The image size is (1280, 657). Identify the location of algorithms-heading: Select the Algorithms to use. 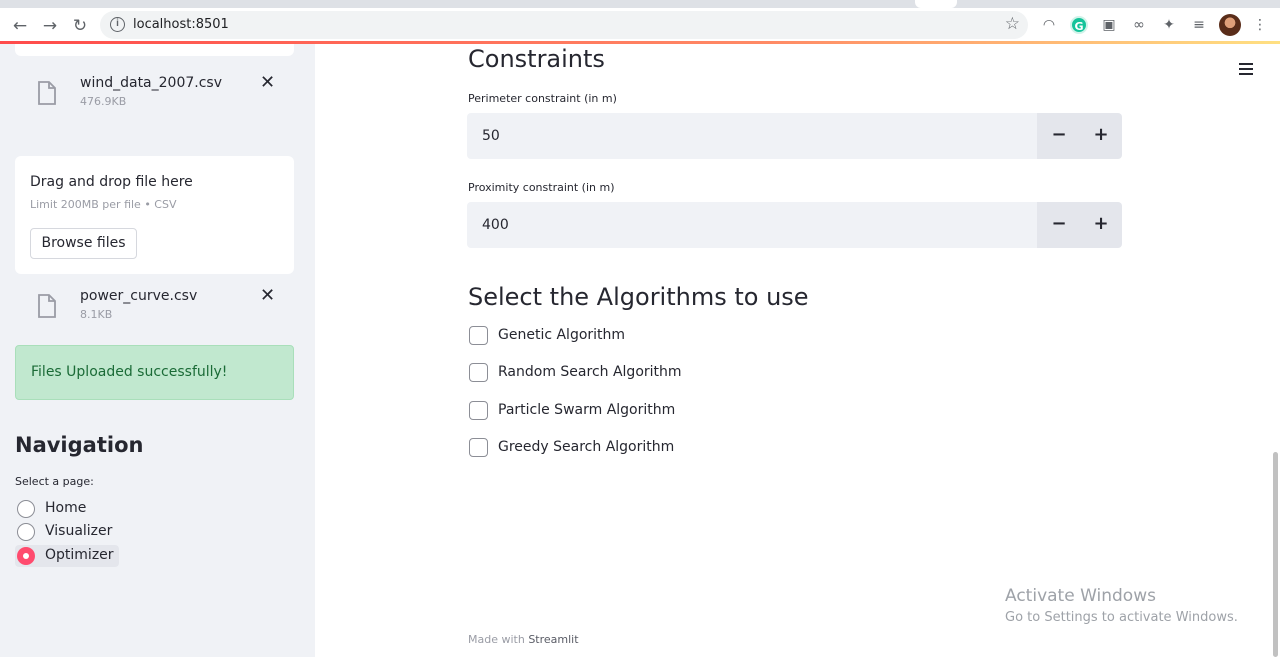
(638, 297).